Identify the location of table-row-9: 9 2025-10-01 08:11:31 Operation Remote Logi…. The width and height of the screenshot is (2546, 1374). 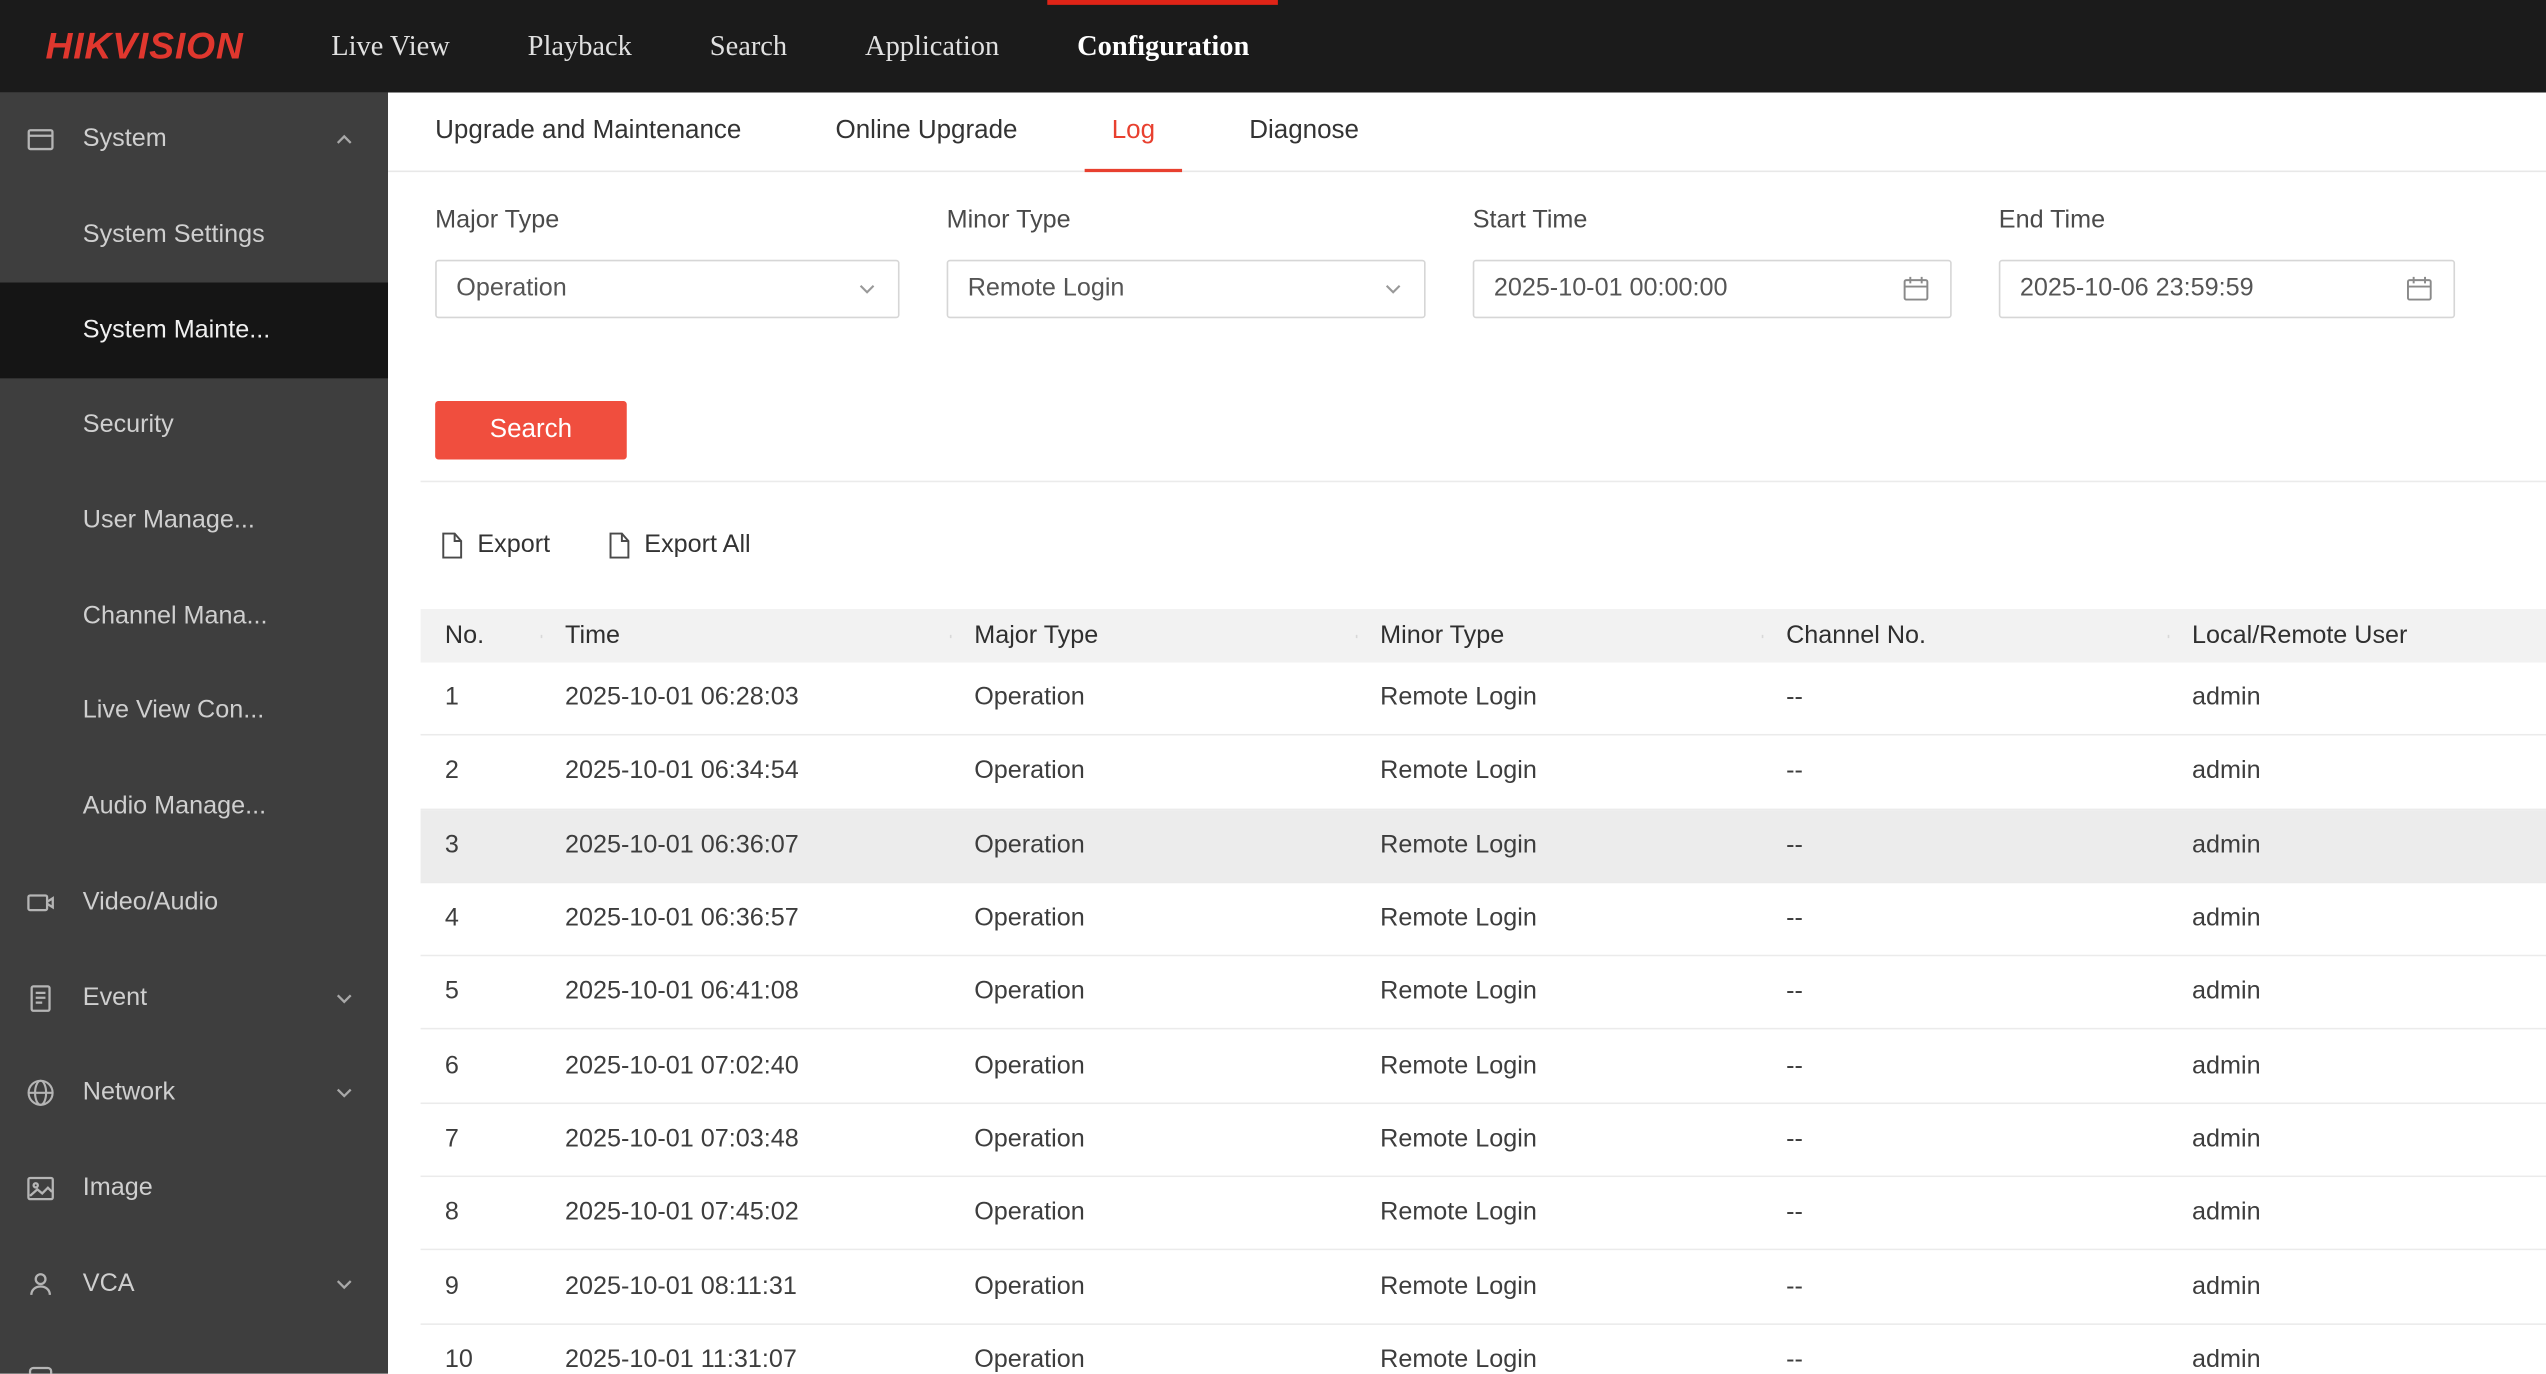
(1483, 1287).